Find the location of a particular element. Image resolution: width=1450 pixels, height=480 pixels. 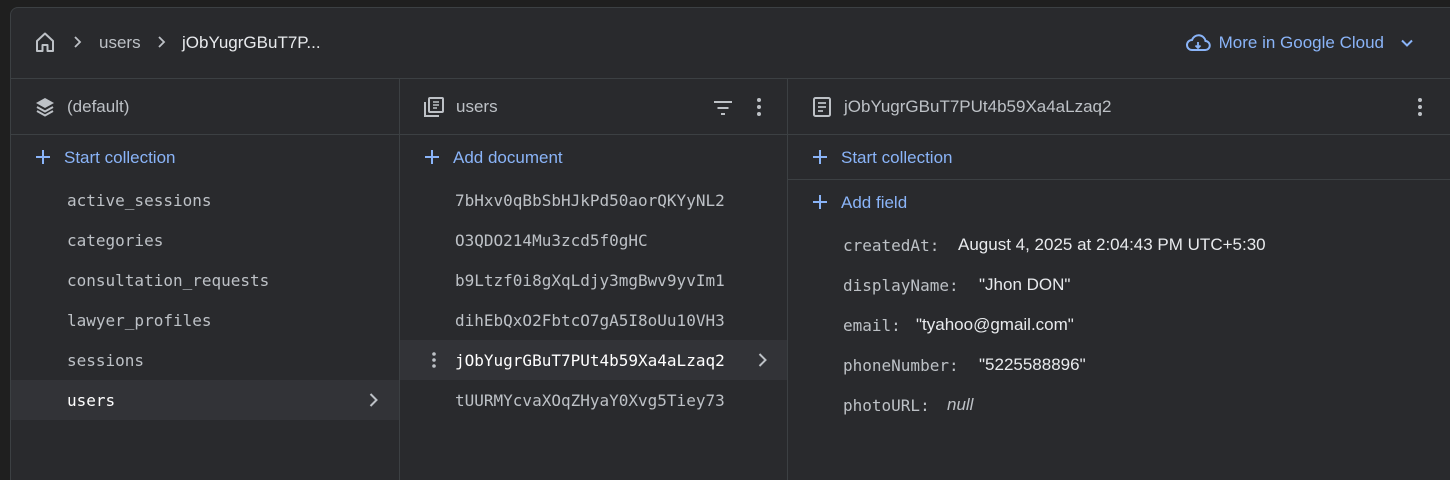

collection-name: consultation_requests is located at coordinates (168, 280).